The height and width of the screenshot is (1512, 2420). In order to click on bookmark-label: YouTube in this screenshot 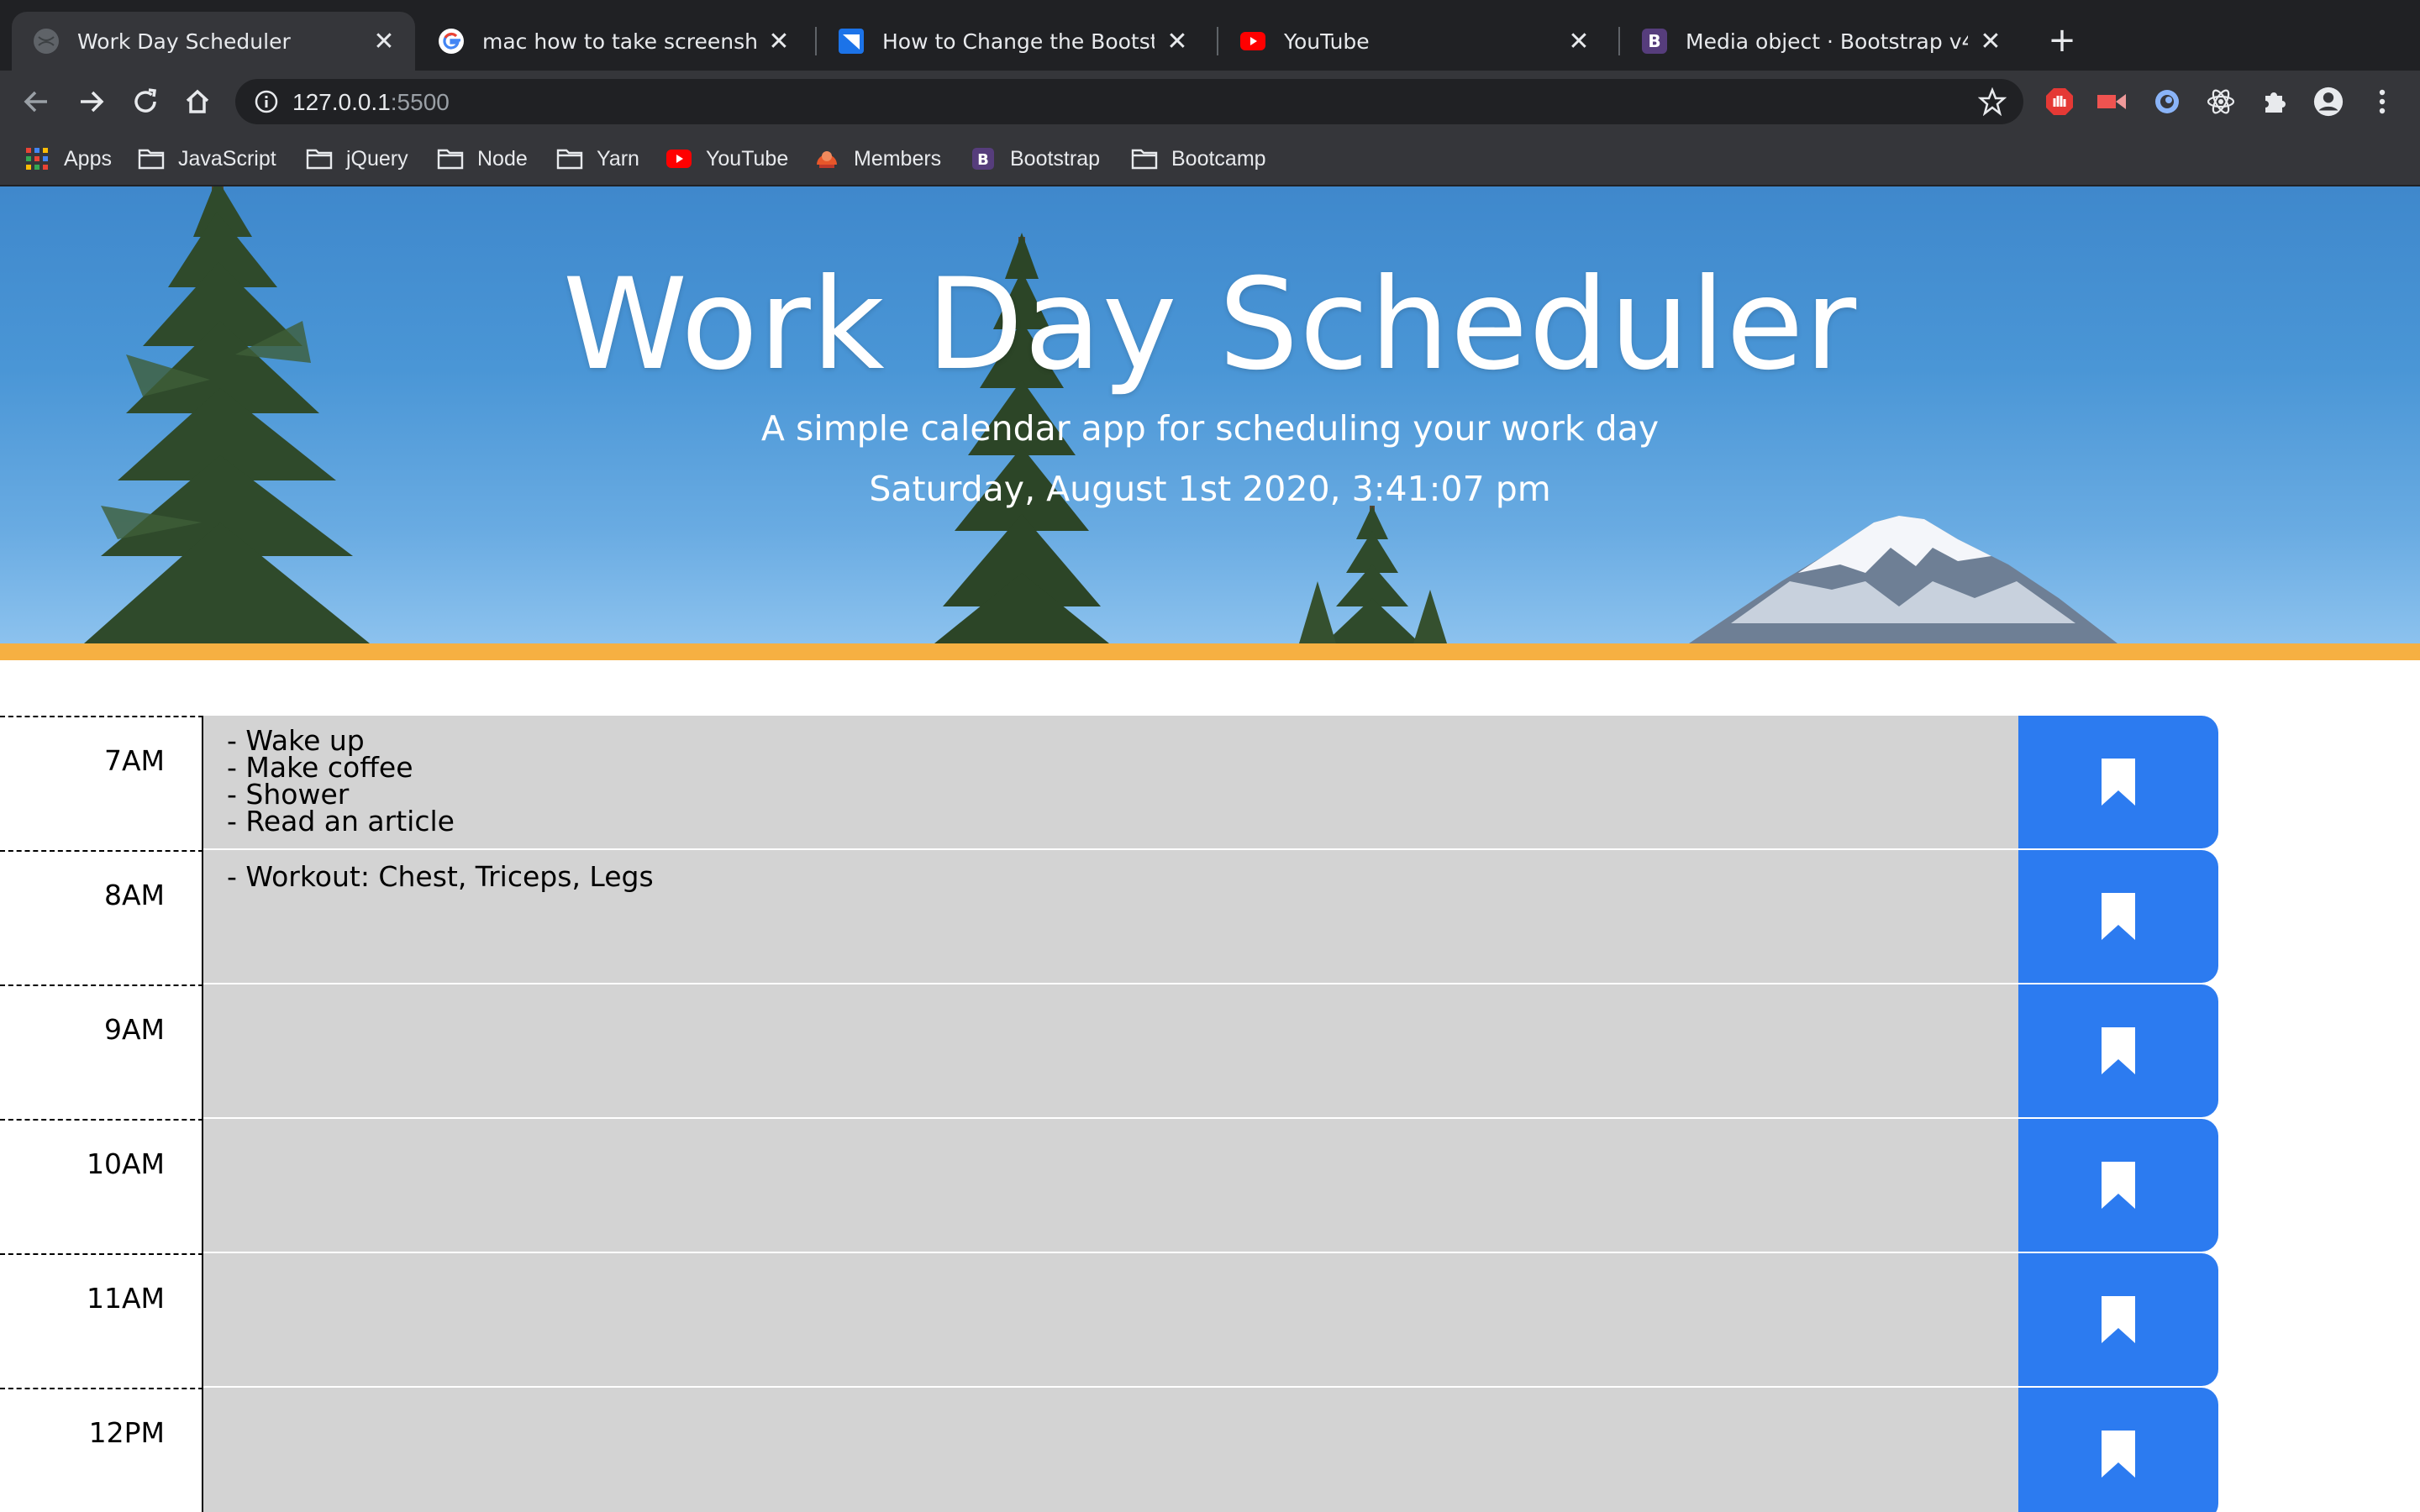, I will do `click(748, 158)`.